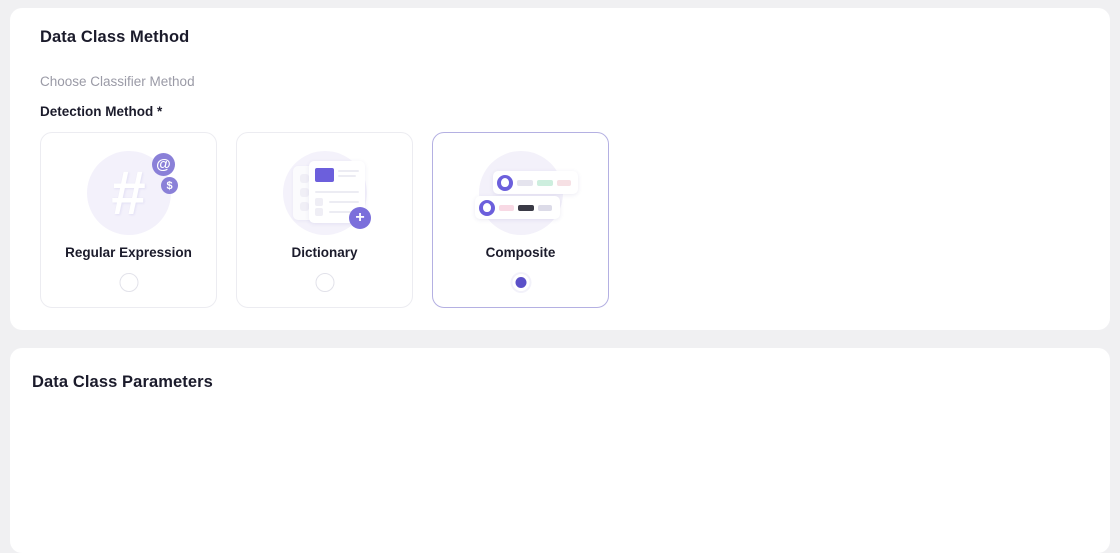 The image size is (1120, 553). What do you see at coordinates (360, 218) in the screenshot?
I see `plus-badge-icon: +` at bounding box center [360, 218].